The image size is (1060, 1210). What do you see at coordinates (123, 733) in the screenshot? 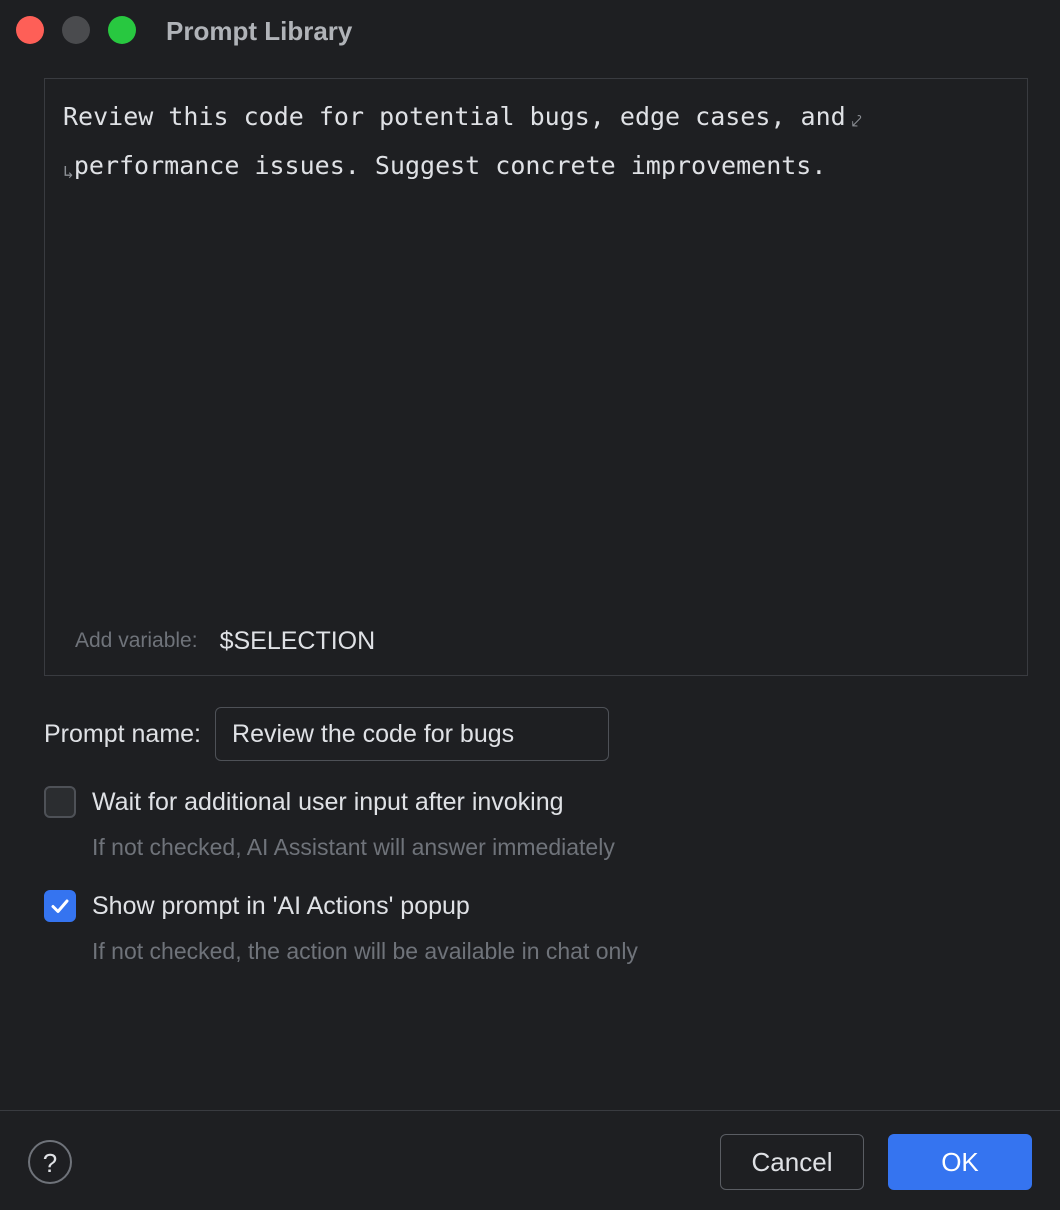
I see `prompt-name-label: Prompt name:` at bounding box center [123, 733].